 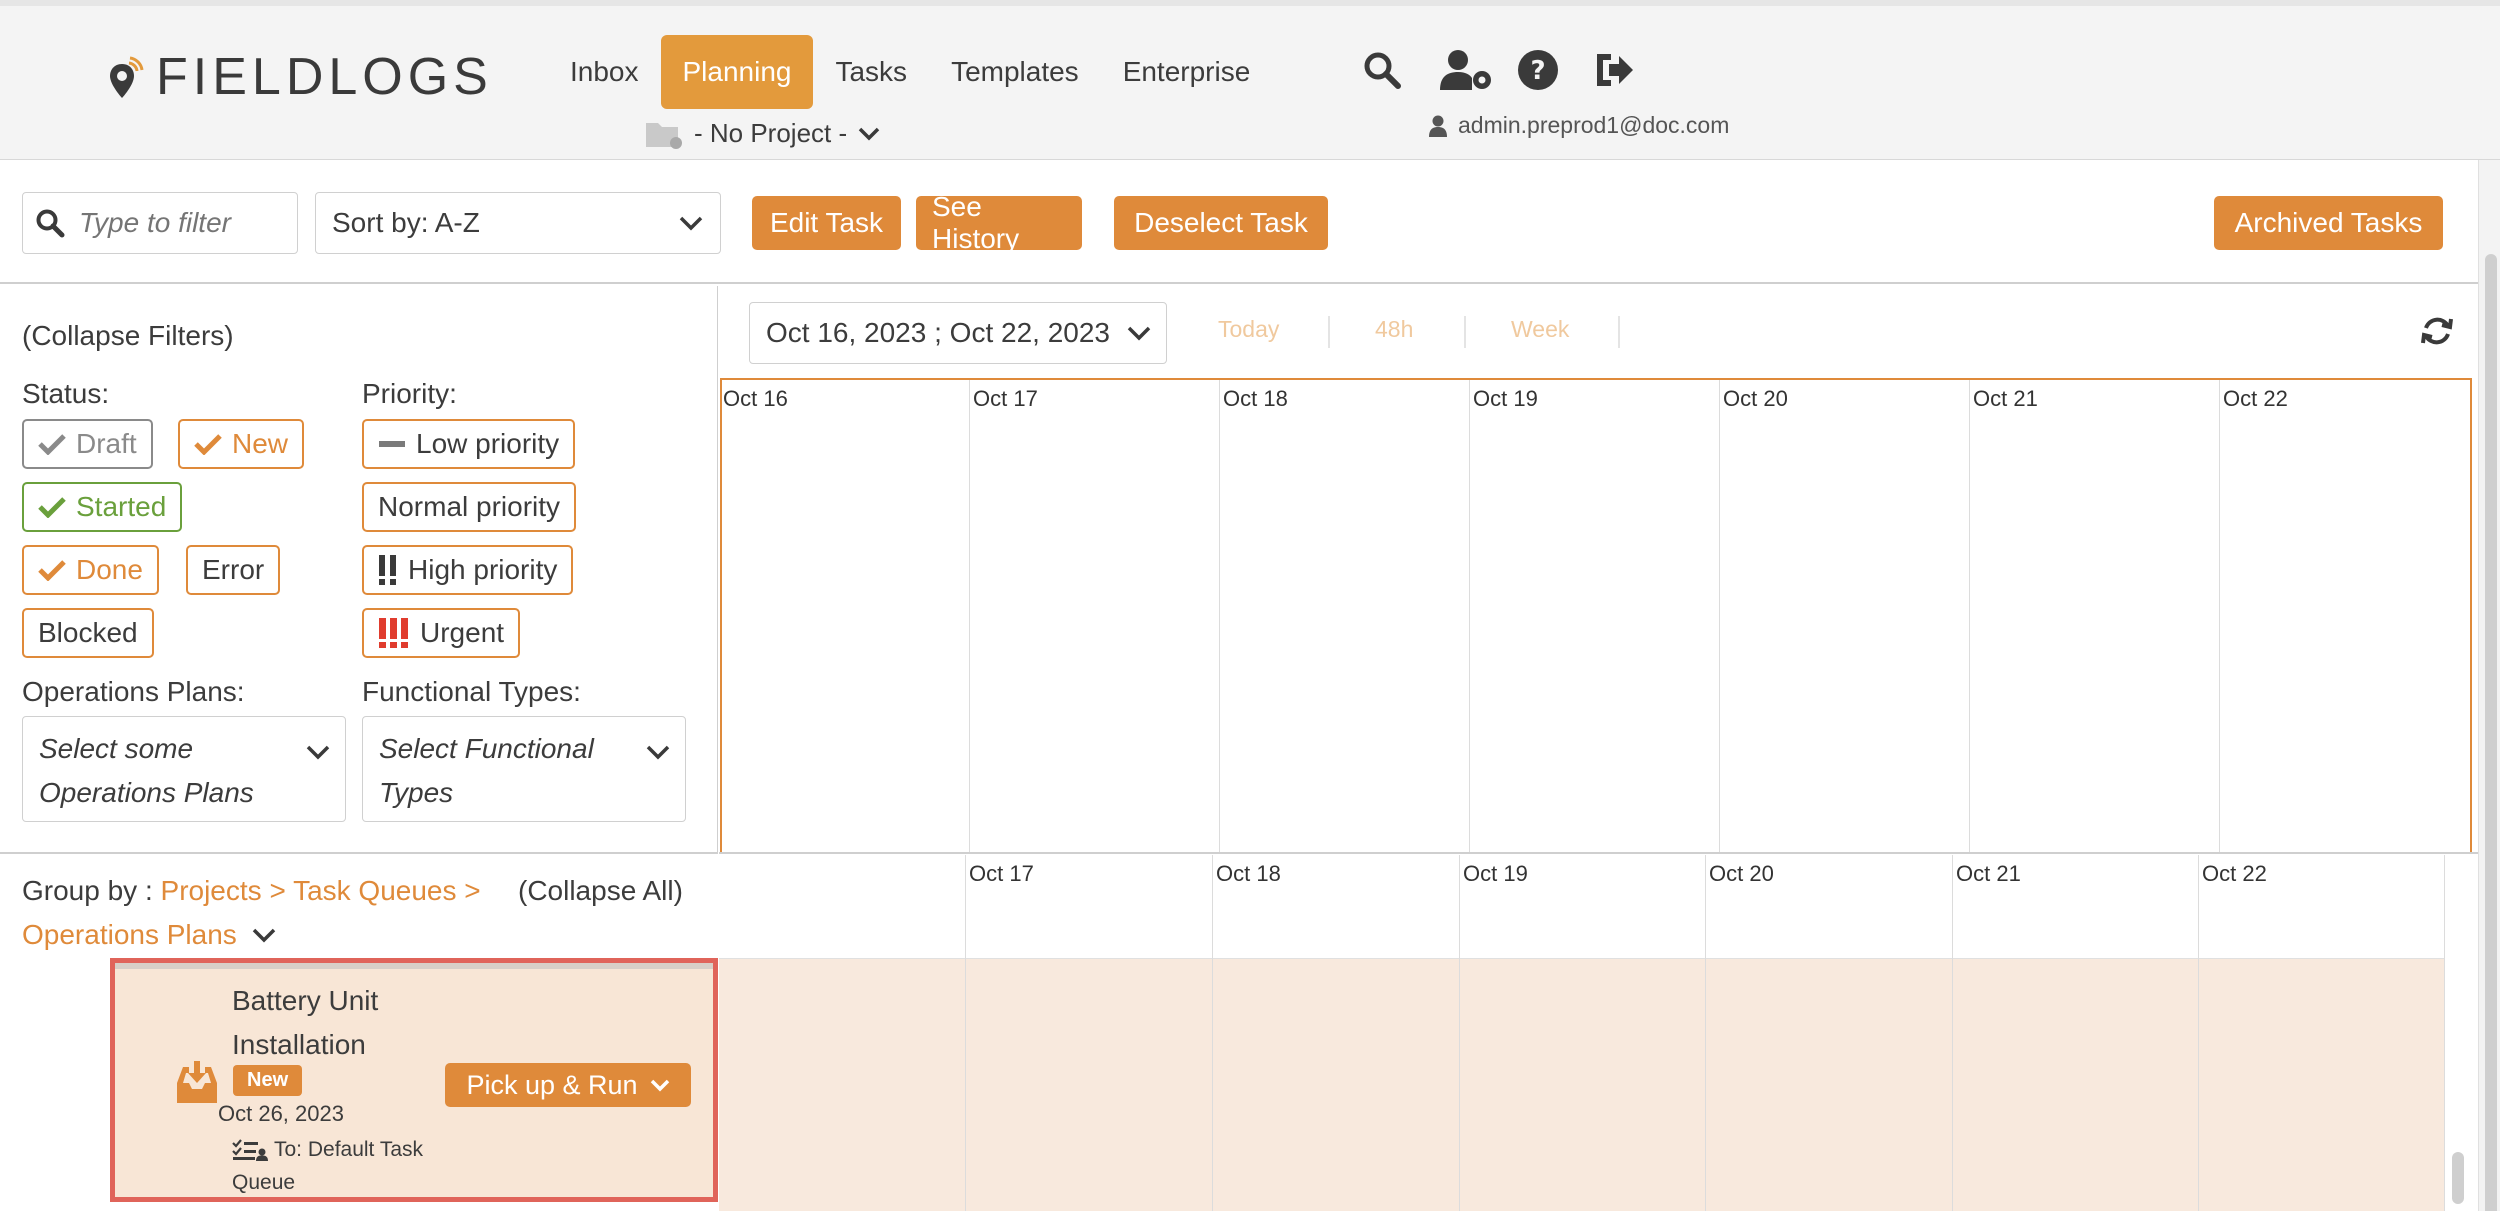 I want to click on day-label: Oct 17, so click(x=1005, y=398).